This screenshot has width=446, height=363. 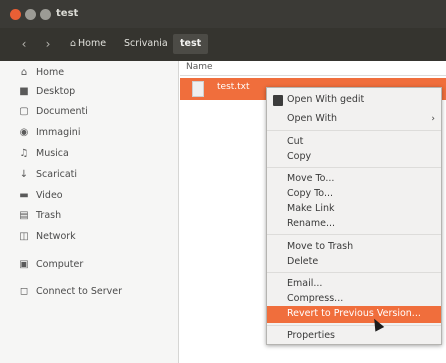 What do you see at coordinates (313, 75) in the screenshot?
I see `header-divider` at bounding box center [313, 75].